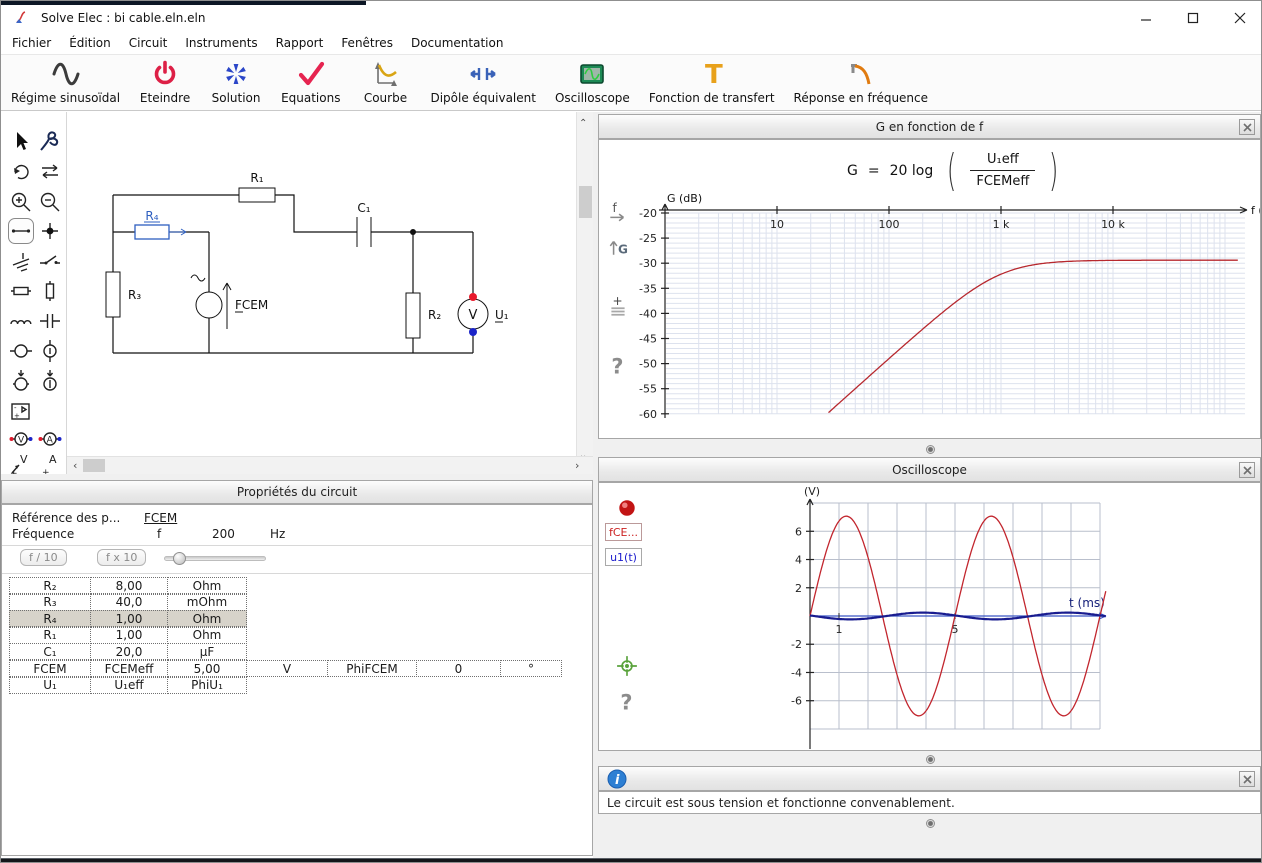  What do you see at coordinates (50, 602) in the screenshot?
I see `table-cell: R₃` at bounding box center [50, 602].